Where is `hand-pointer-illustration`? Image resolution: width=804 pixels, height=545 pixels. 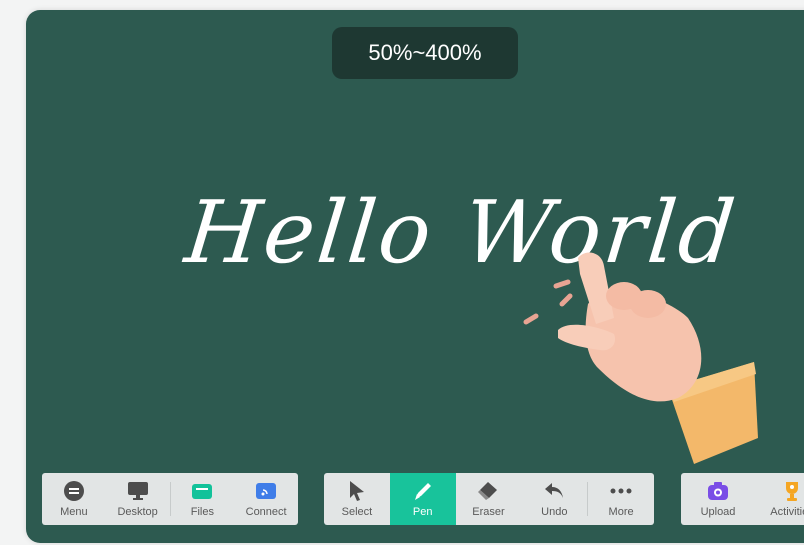 hand-pointer-illustration is located at coordinates (640, 358).